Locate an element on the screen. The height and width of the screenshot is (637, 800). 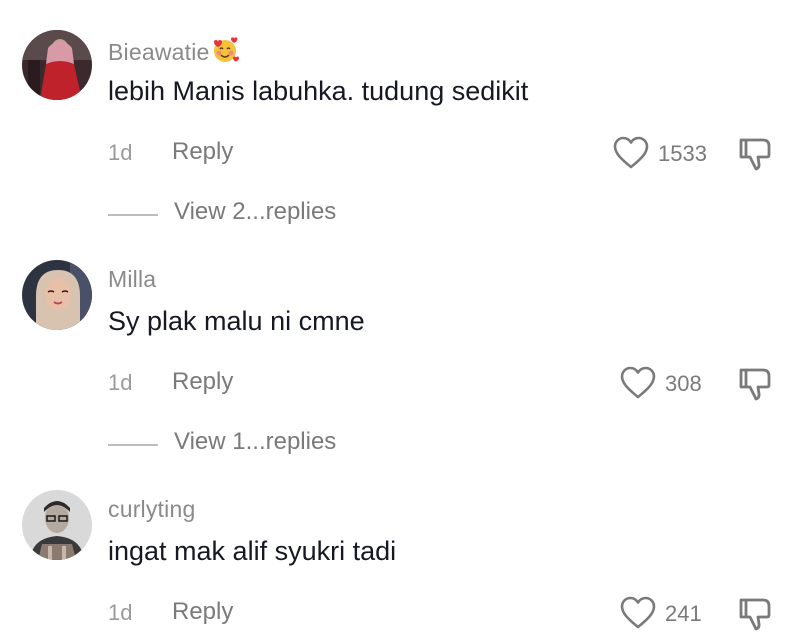
comment-text: lebih Manis labuhka. tudung sedikit is located at coordinates (318, 91).